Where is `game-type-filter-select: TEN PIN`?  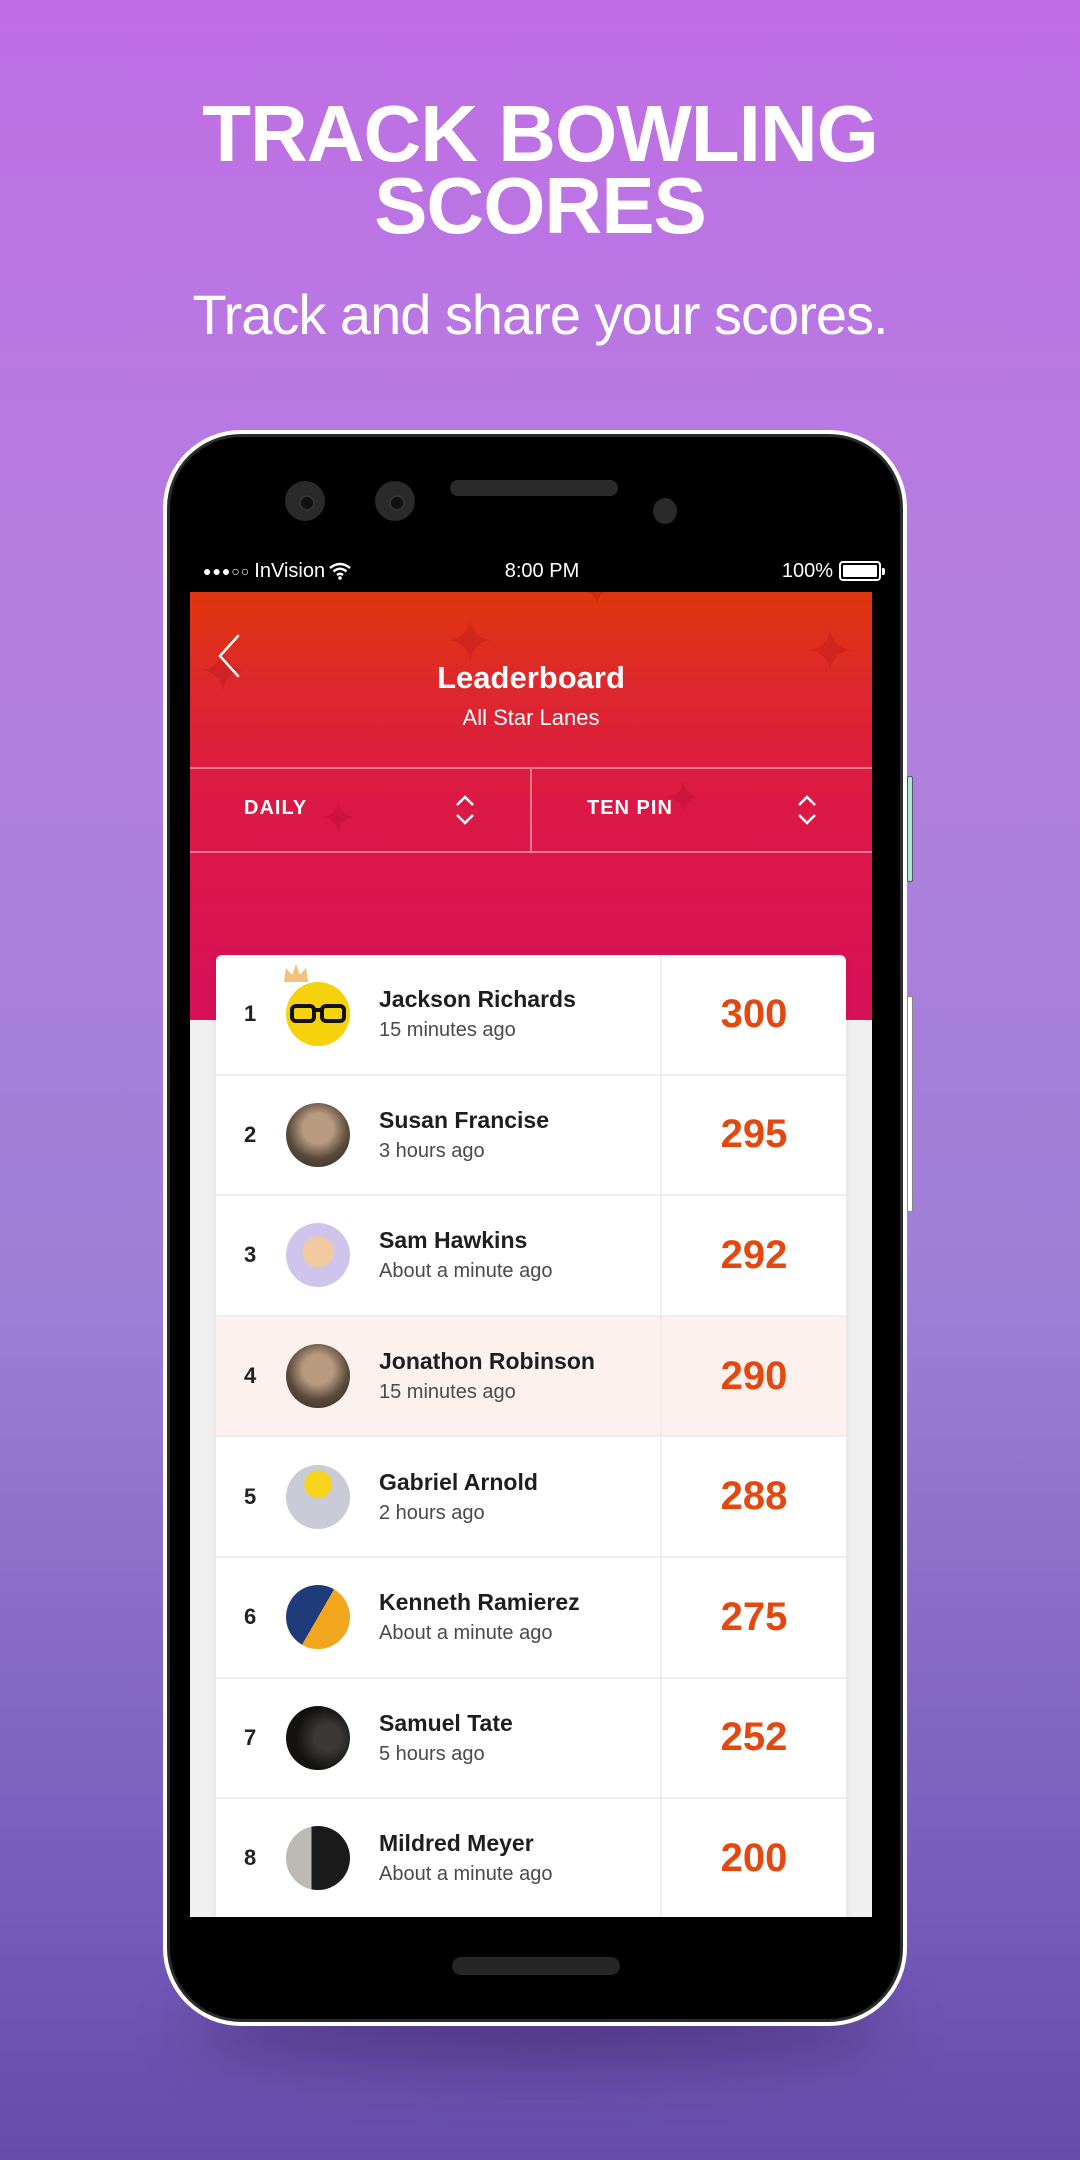
game-type-filter-select: TEN PIN is located at coordinates (701, 810).